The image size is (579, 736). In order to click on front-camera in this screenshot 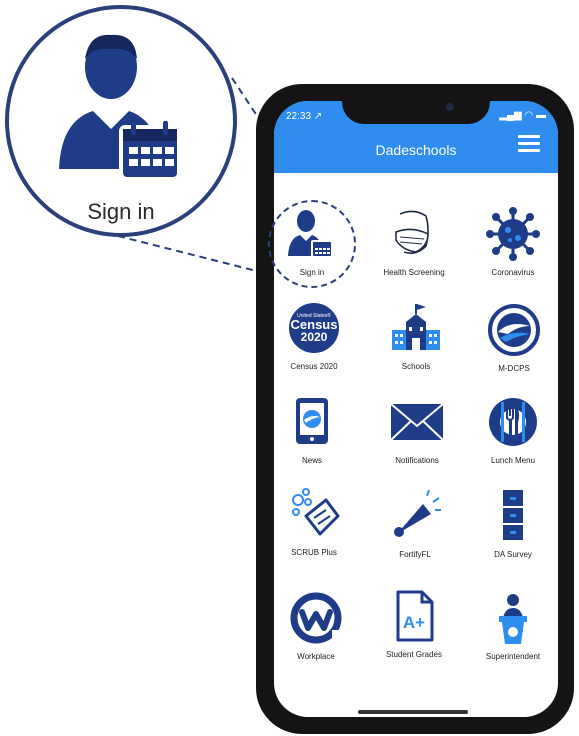, I will do `click(450, 107)`.